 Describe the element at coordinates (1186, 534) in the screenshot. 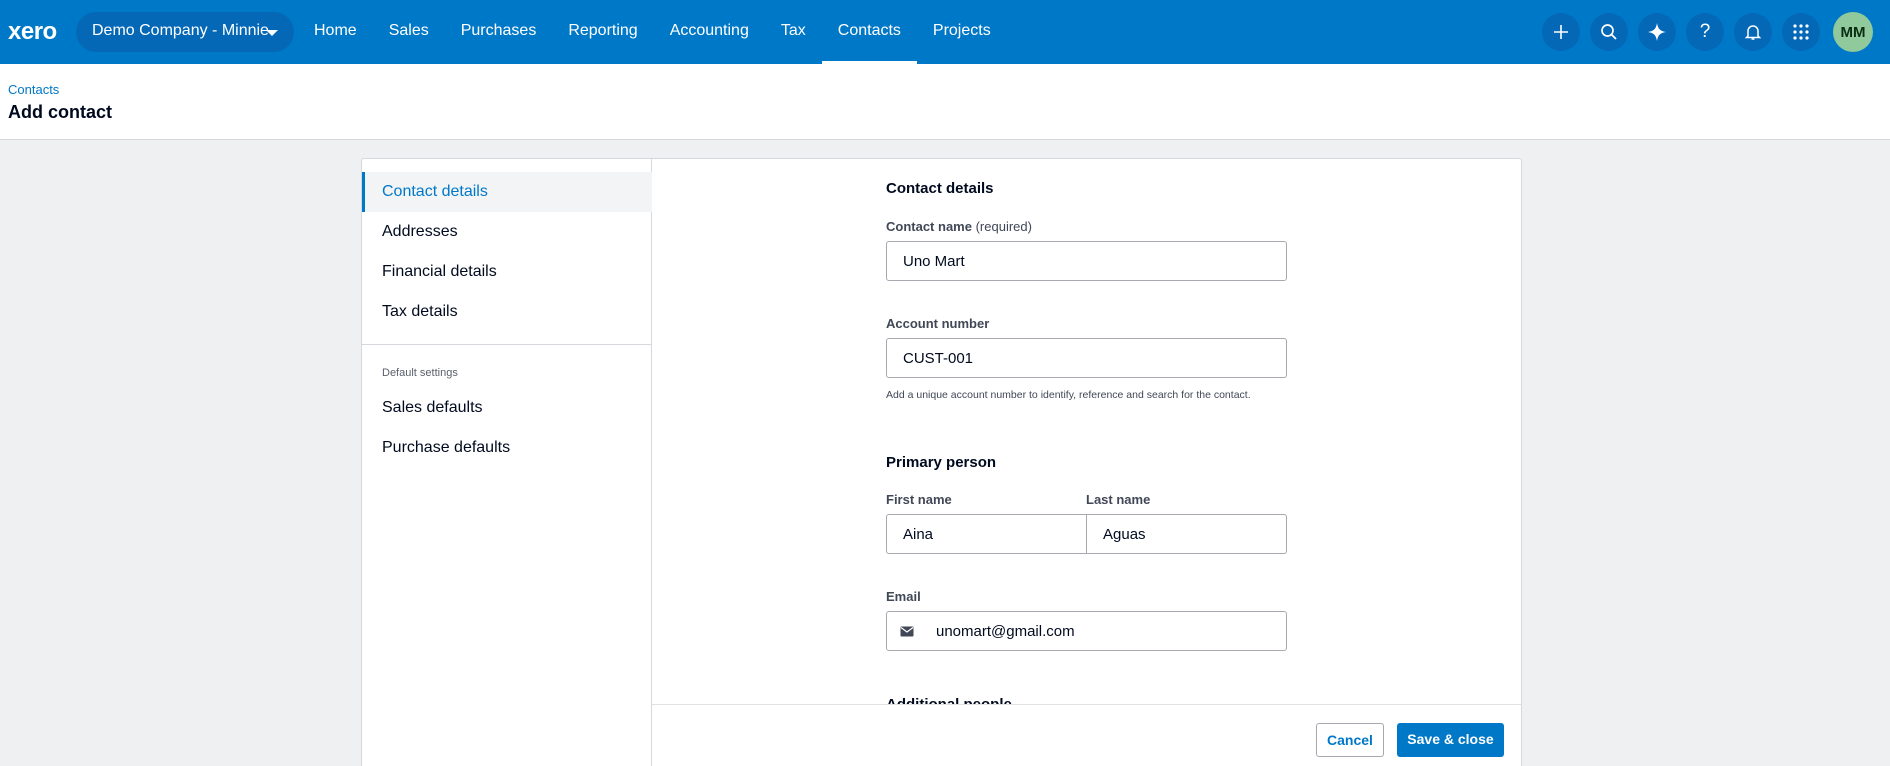

I see `last-name-input: Aguas` at that location.